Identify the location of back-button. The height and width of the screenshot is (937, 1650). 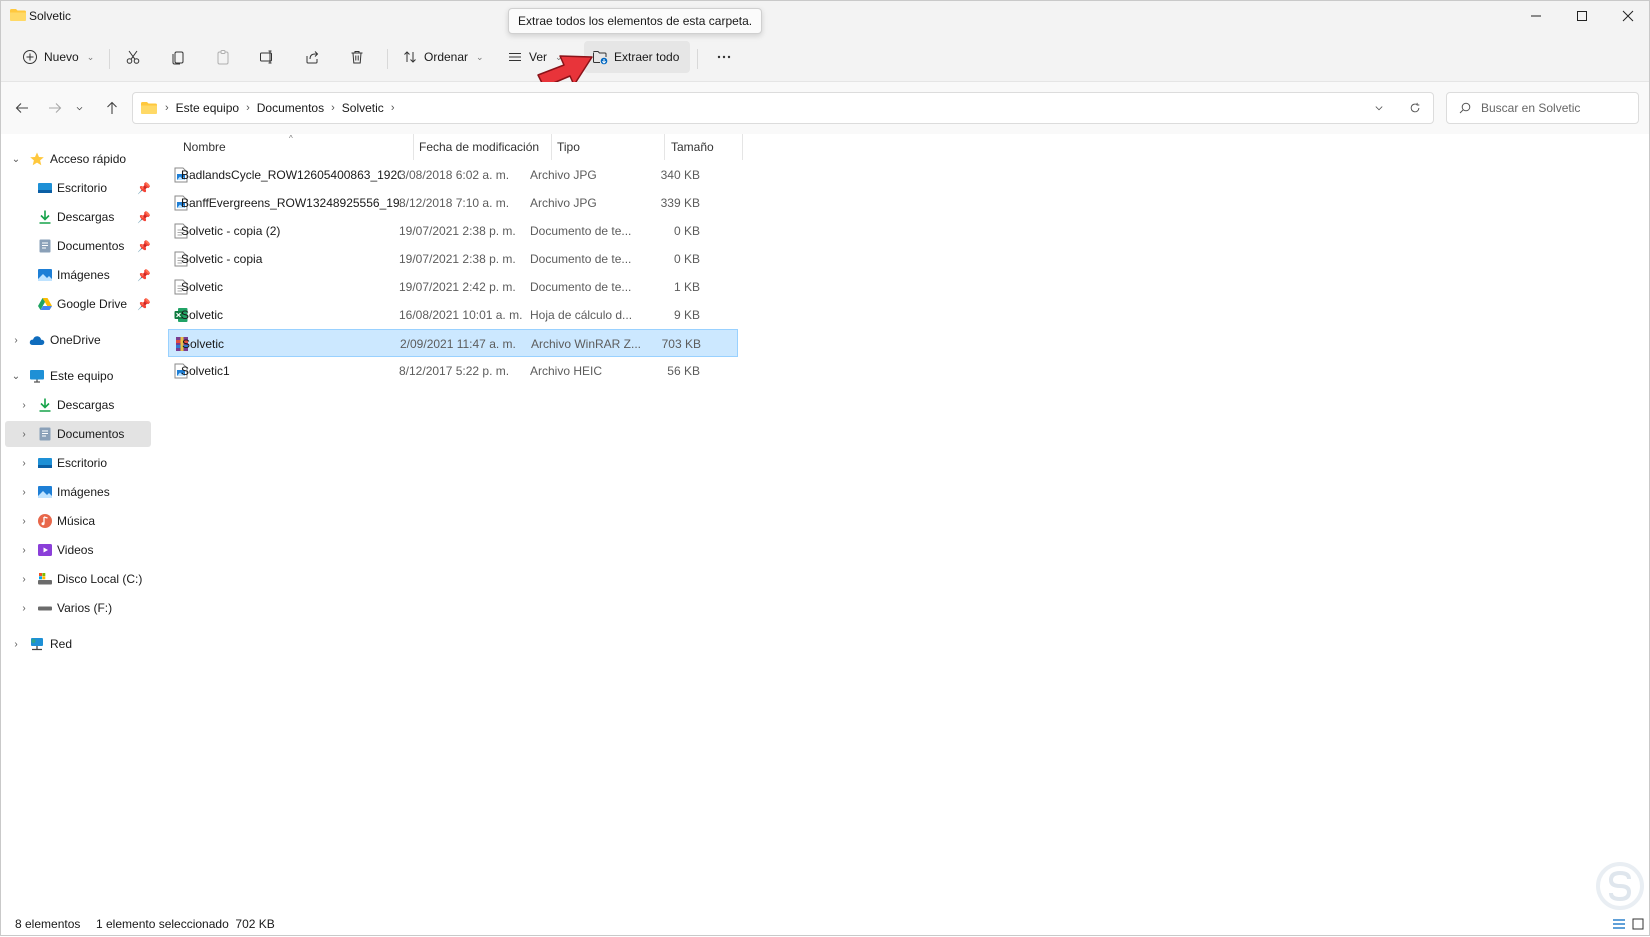
(22, 108).